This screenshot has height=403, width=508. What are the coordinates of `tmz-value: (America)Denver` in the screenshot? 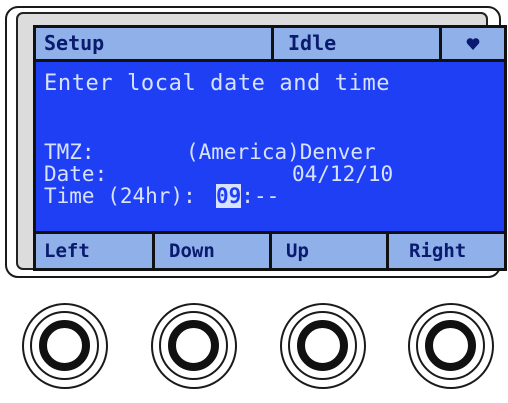 It's located at (281, 152).